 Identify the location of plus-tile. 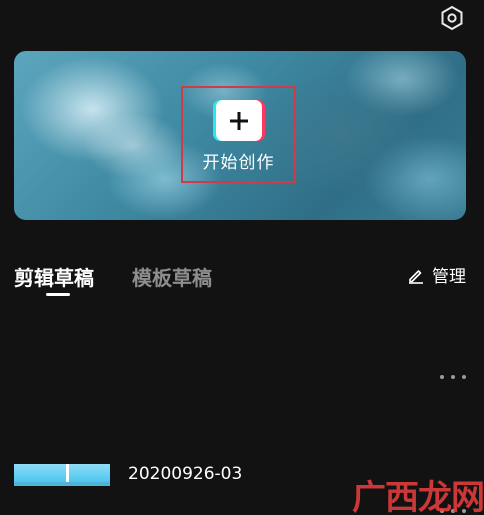
(238, 120).